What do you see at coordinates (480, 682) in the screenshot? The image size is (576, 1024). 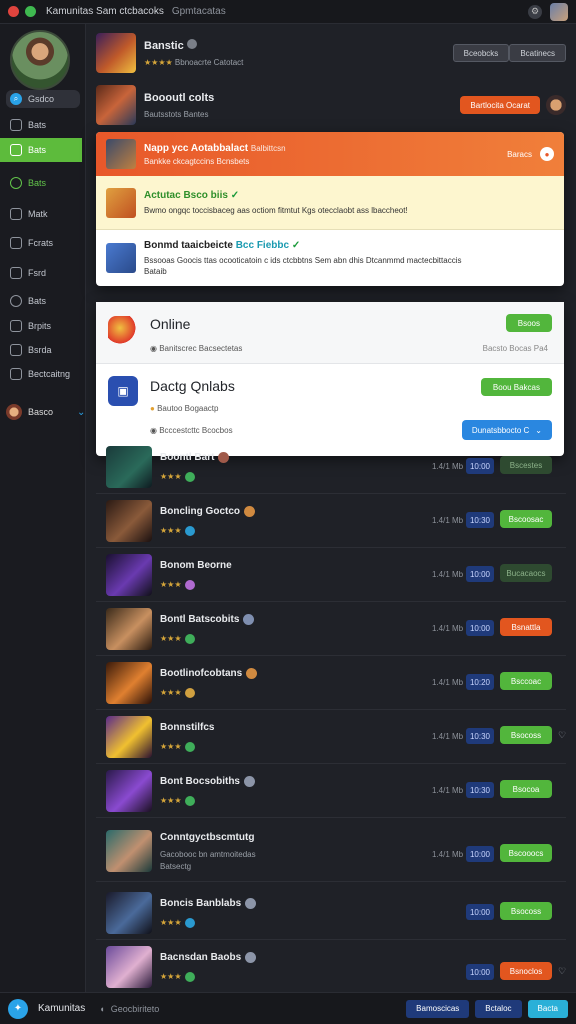 I see `game-version: 10:20` at bounding box center [480, 682].